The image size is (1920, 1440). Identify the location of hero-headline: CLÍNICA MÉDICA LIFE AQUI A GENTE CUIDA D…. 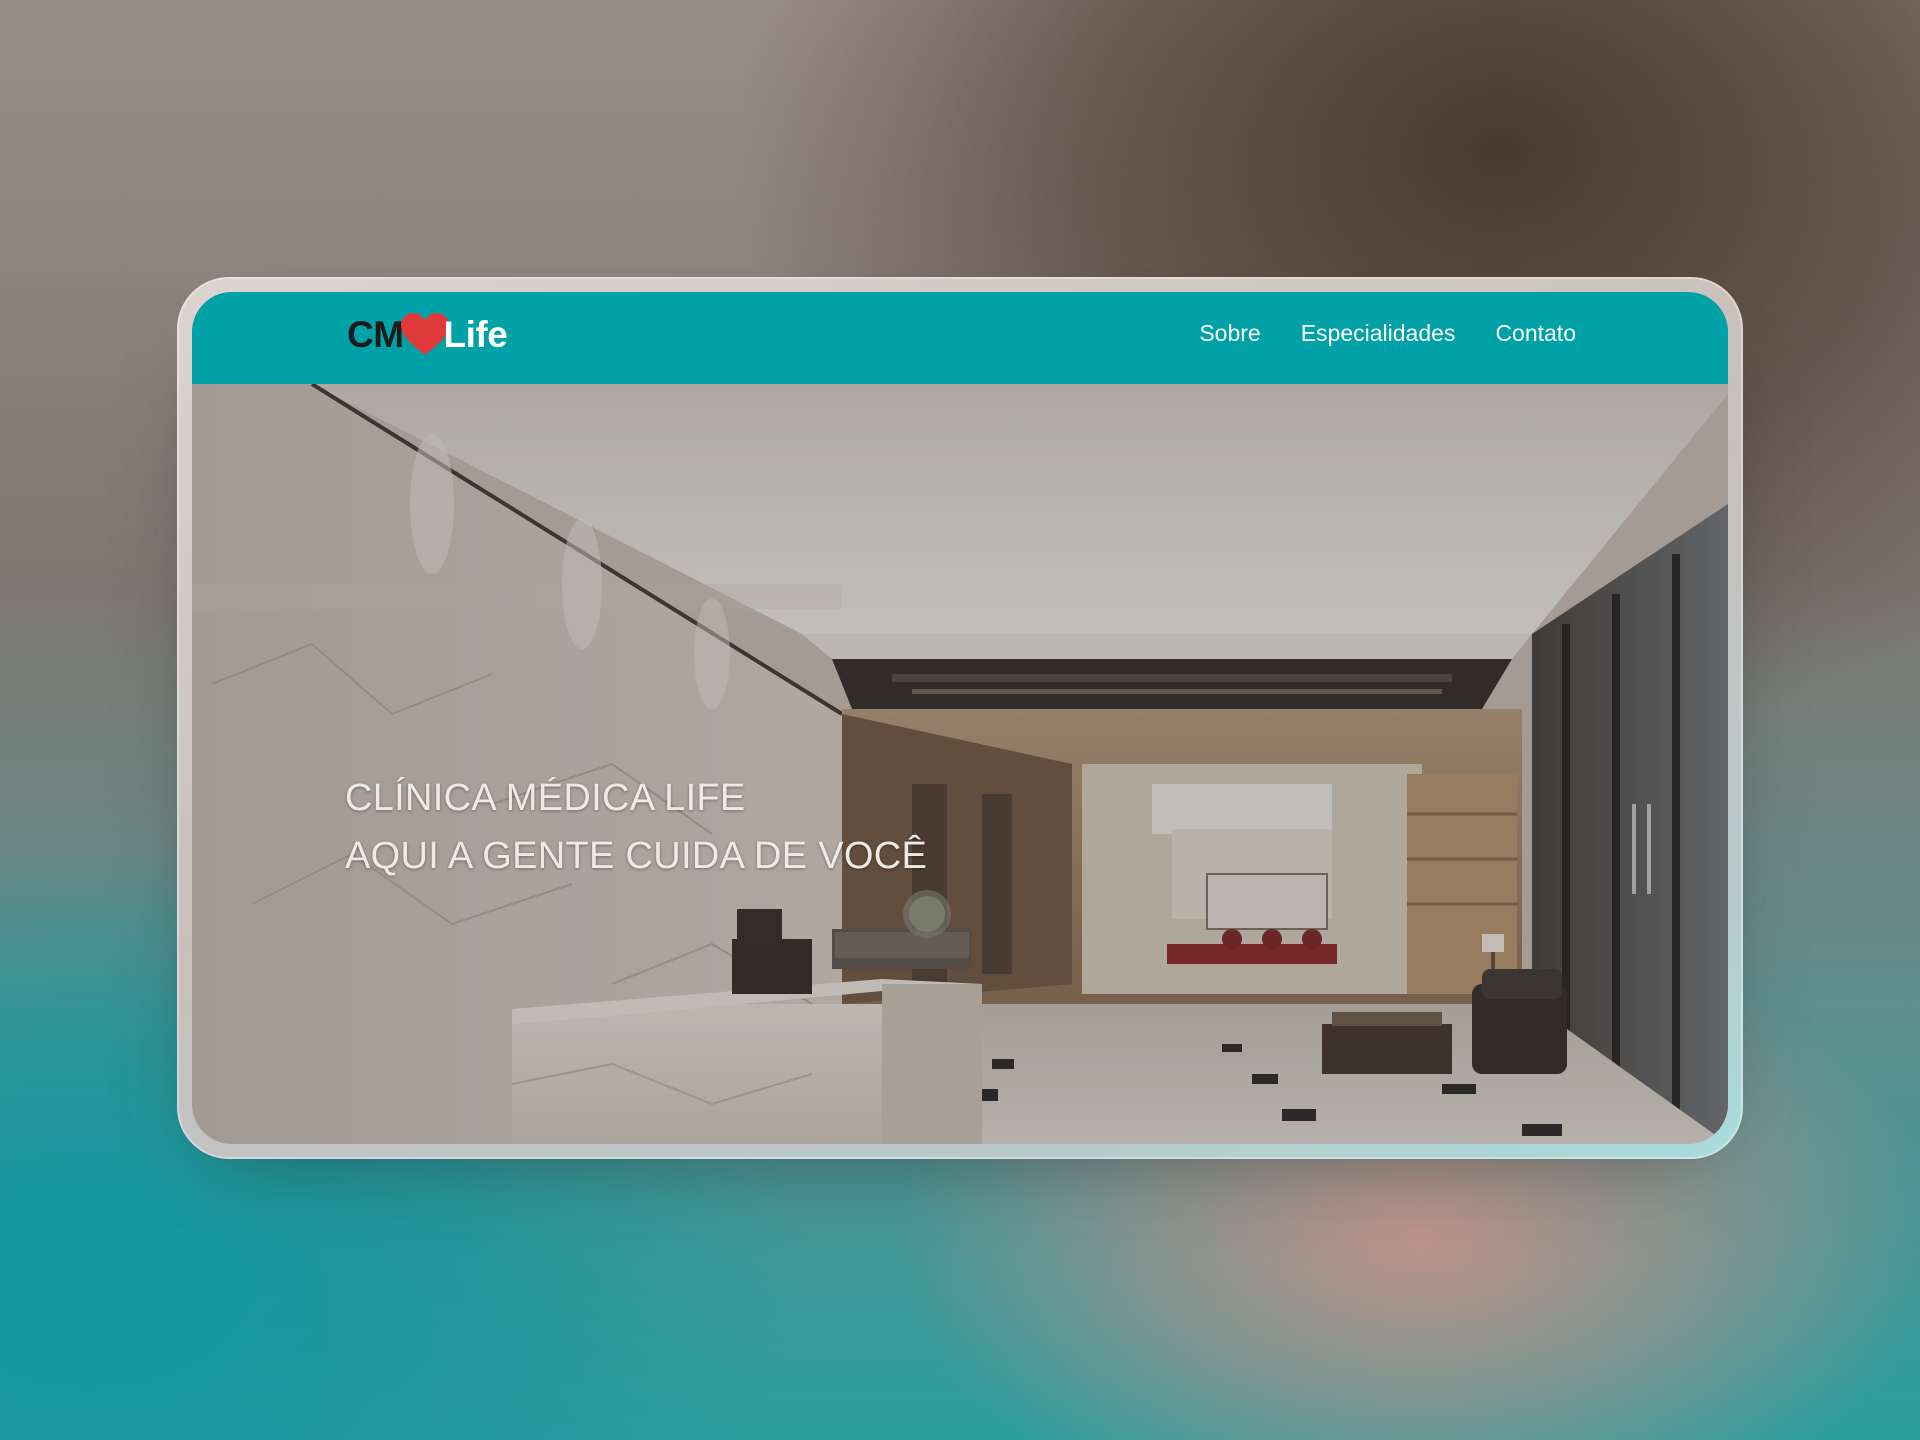
(636, 827).